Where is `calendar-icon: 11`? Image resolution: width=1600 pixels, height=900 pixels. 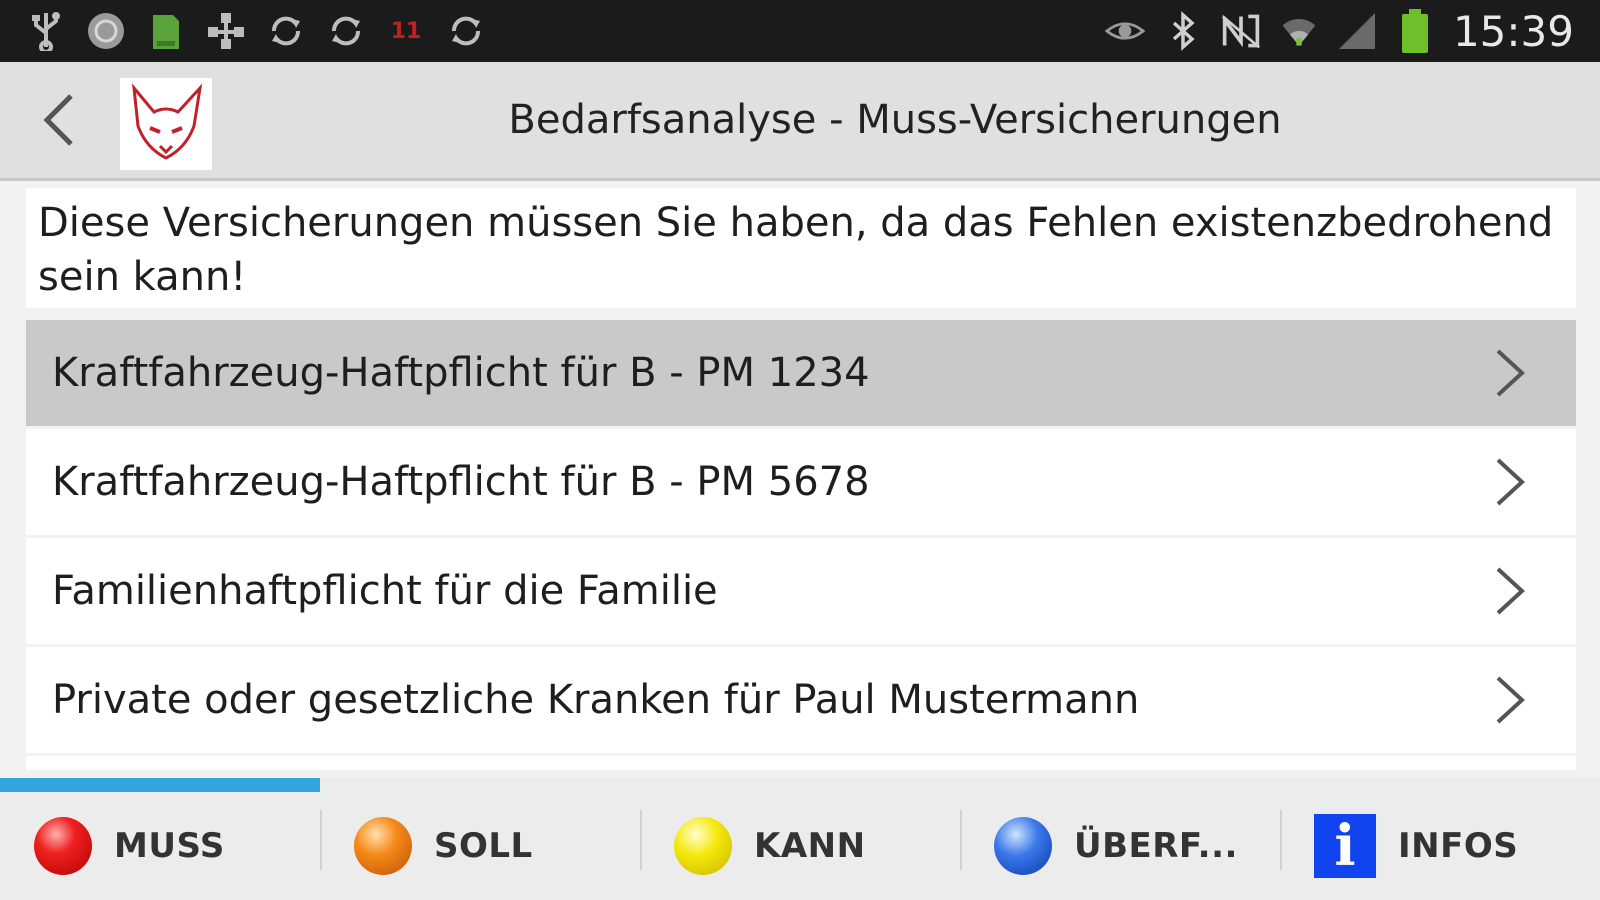 calendar-icon: 11 is located at coordinates (406, 31).